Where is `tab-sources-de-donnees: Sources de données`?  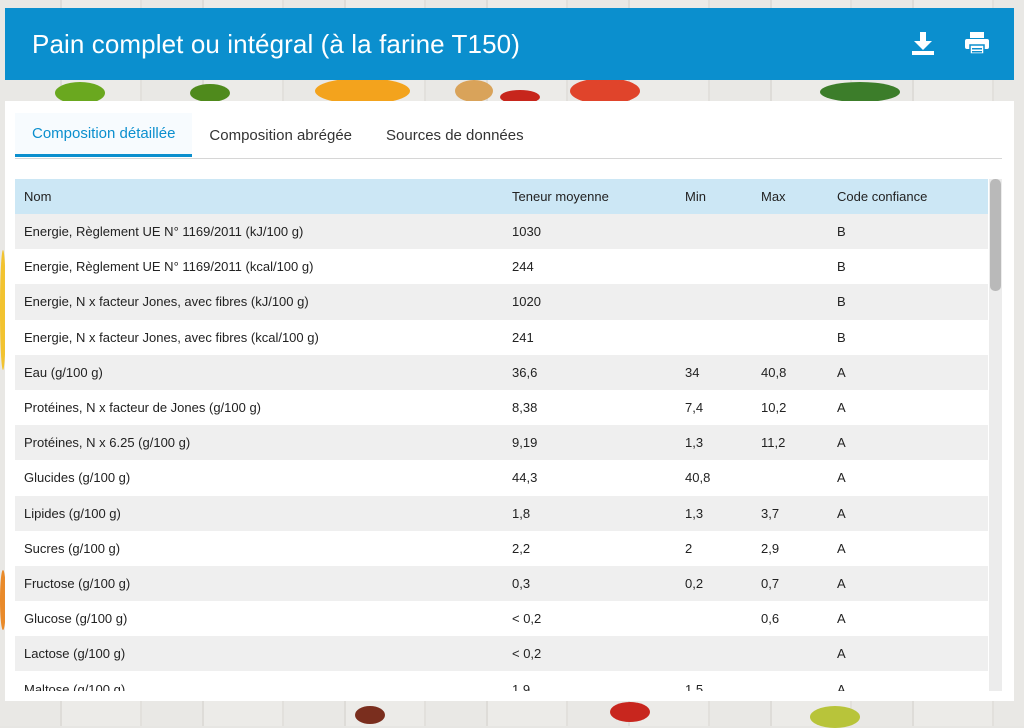
tab-sources-de-donnees: Sources de données is located at coordinates (455, 135).